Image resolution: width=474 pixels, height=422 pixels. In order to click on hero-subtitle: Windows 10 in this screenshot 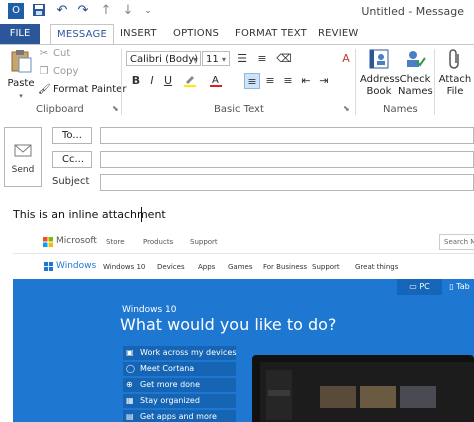, I will do `click(149, 310)`.